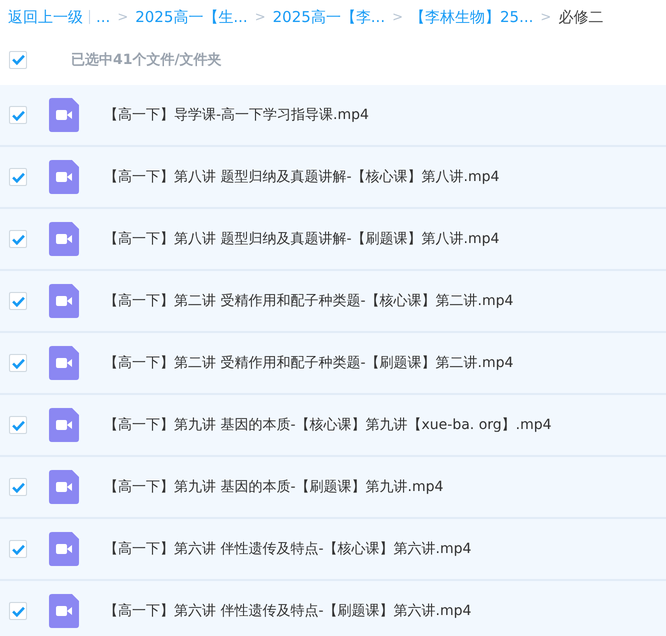  What do you see at coordinates (288, 611) in the screenshot?
I see `file-name: 【高一下】第六讲 伴性遗传及特点-【刷题课】第六讲.mp4` at bounding box center [288, 611].